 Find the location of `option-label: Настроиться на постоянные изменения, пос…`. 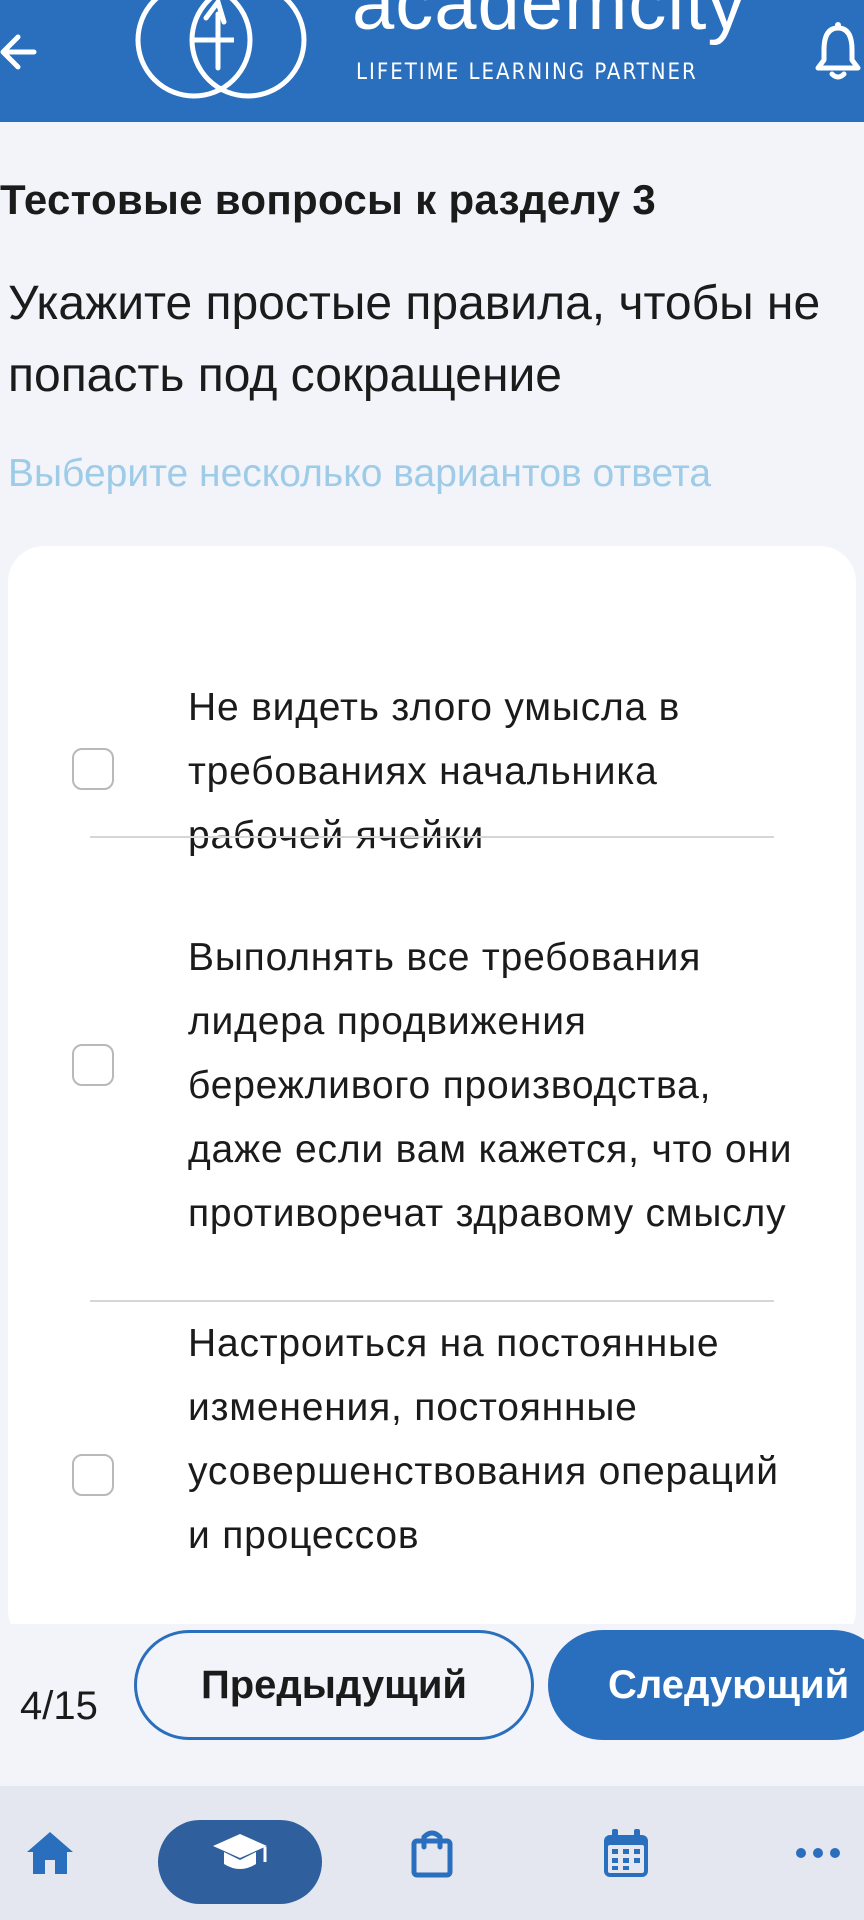

option-label: Настроиться на постоянные изменения, пос… is located at coordinates (483, 1439).